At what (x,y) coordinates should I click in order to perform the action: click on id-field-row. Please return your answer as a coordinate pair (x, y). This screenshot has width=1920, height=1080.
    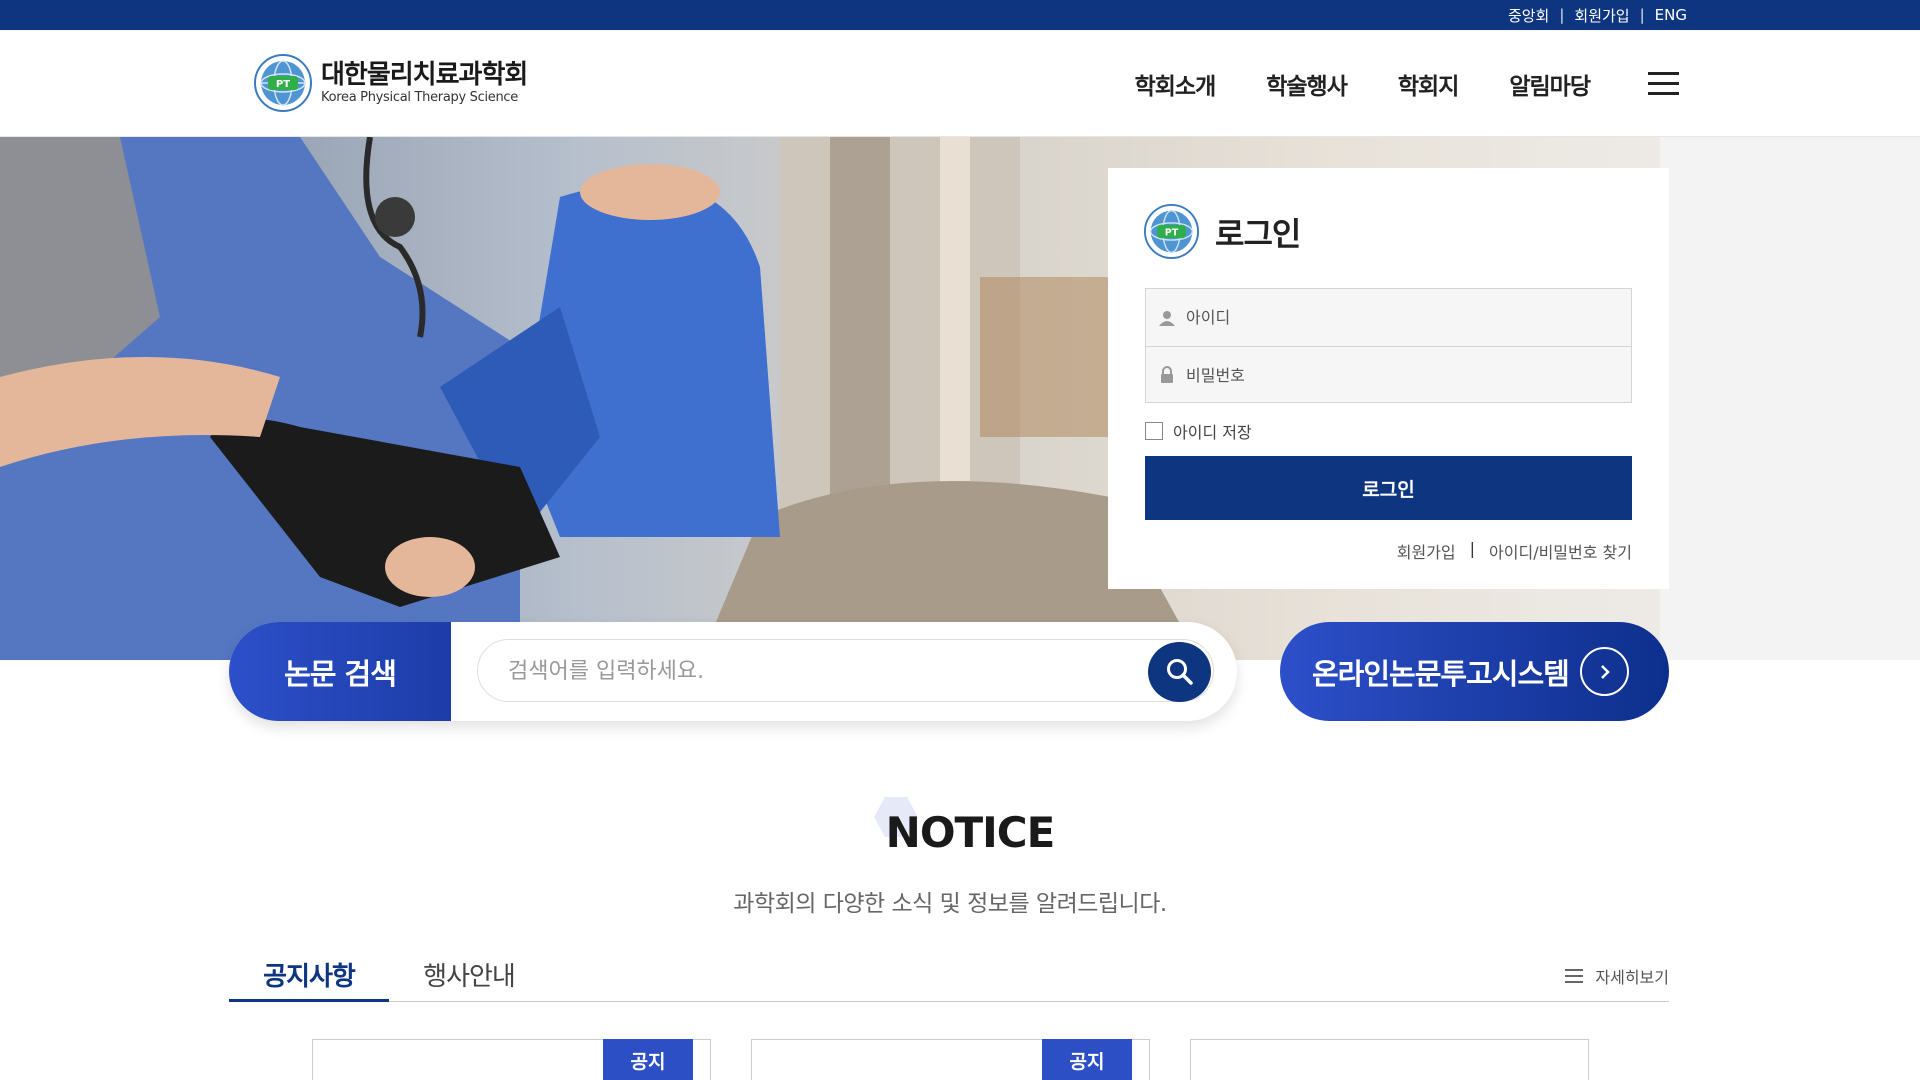
    Looking at the image, I should click on (1388, 317).